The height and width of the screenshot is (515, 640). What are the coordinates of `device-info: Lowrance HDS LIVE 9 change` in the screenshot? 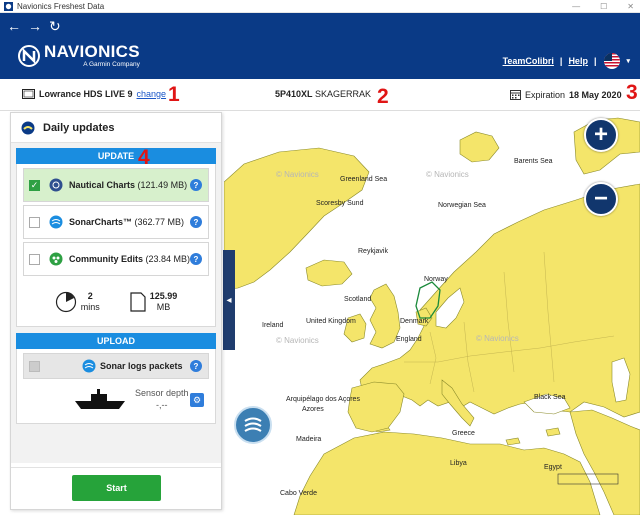 It's located at (94, 94).